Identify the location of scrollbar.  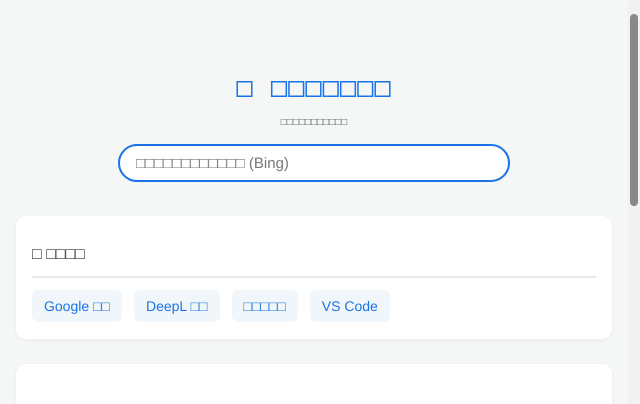
(634, 202).